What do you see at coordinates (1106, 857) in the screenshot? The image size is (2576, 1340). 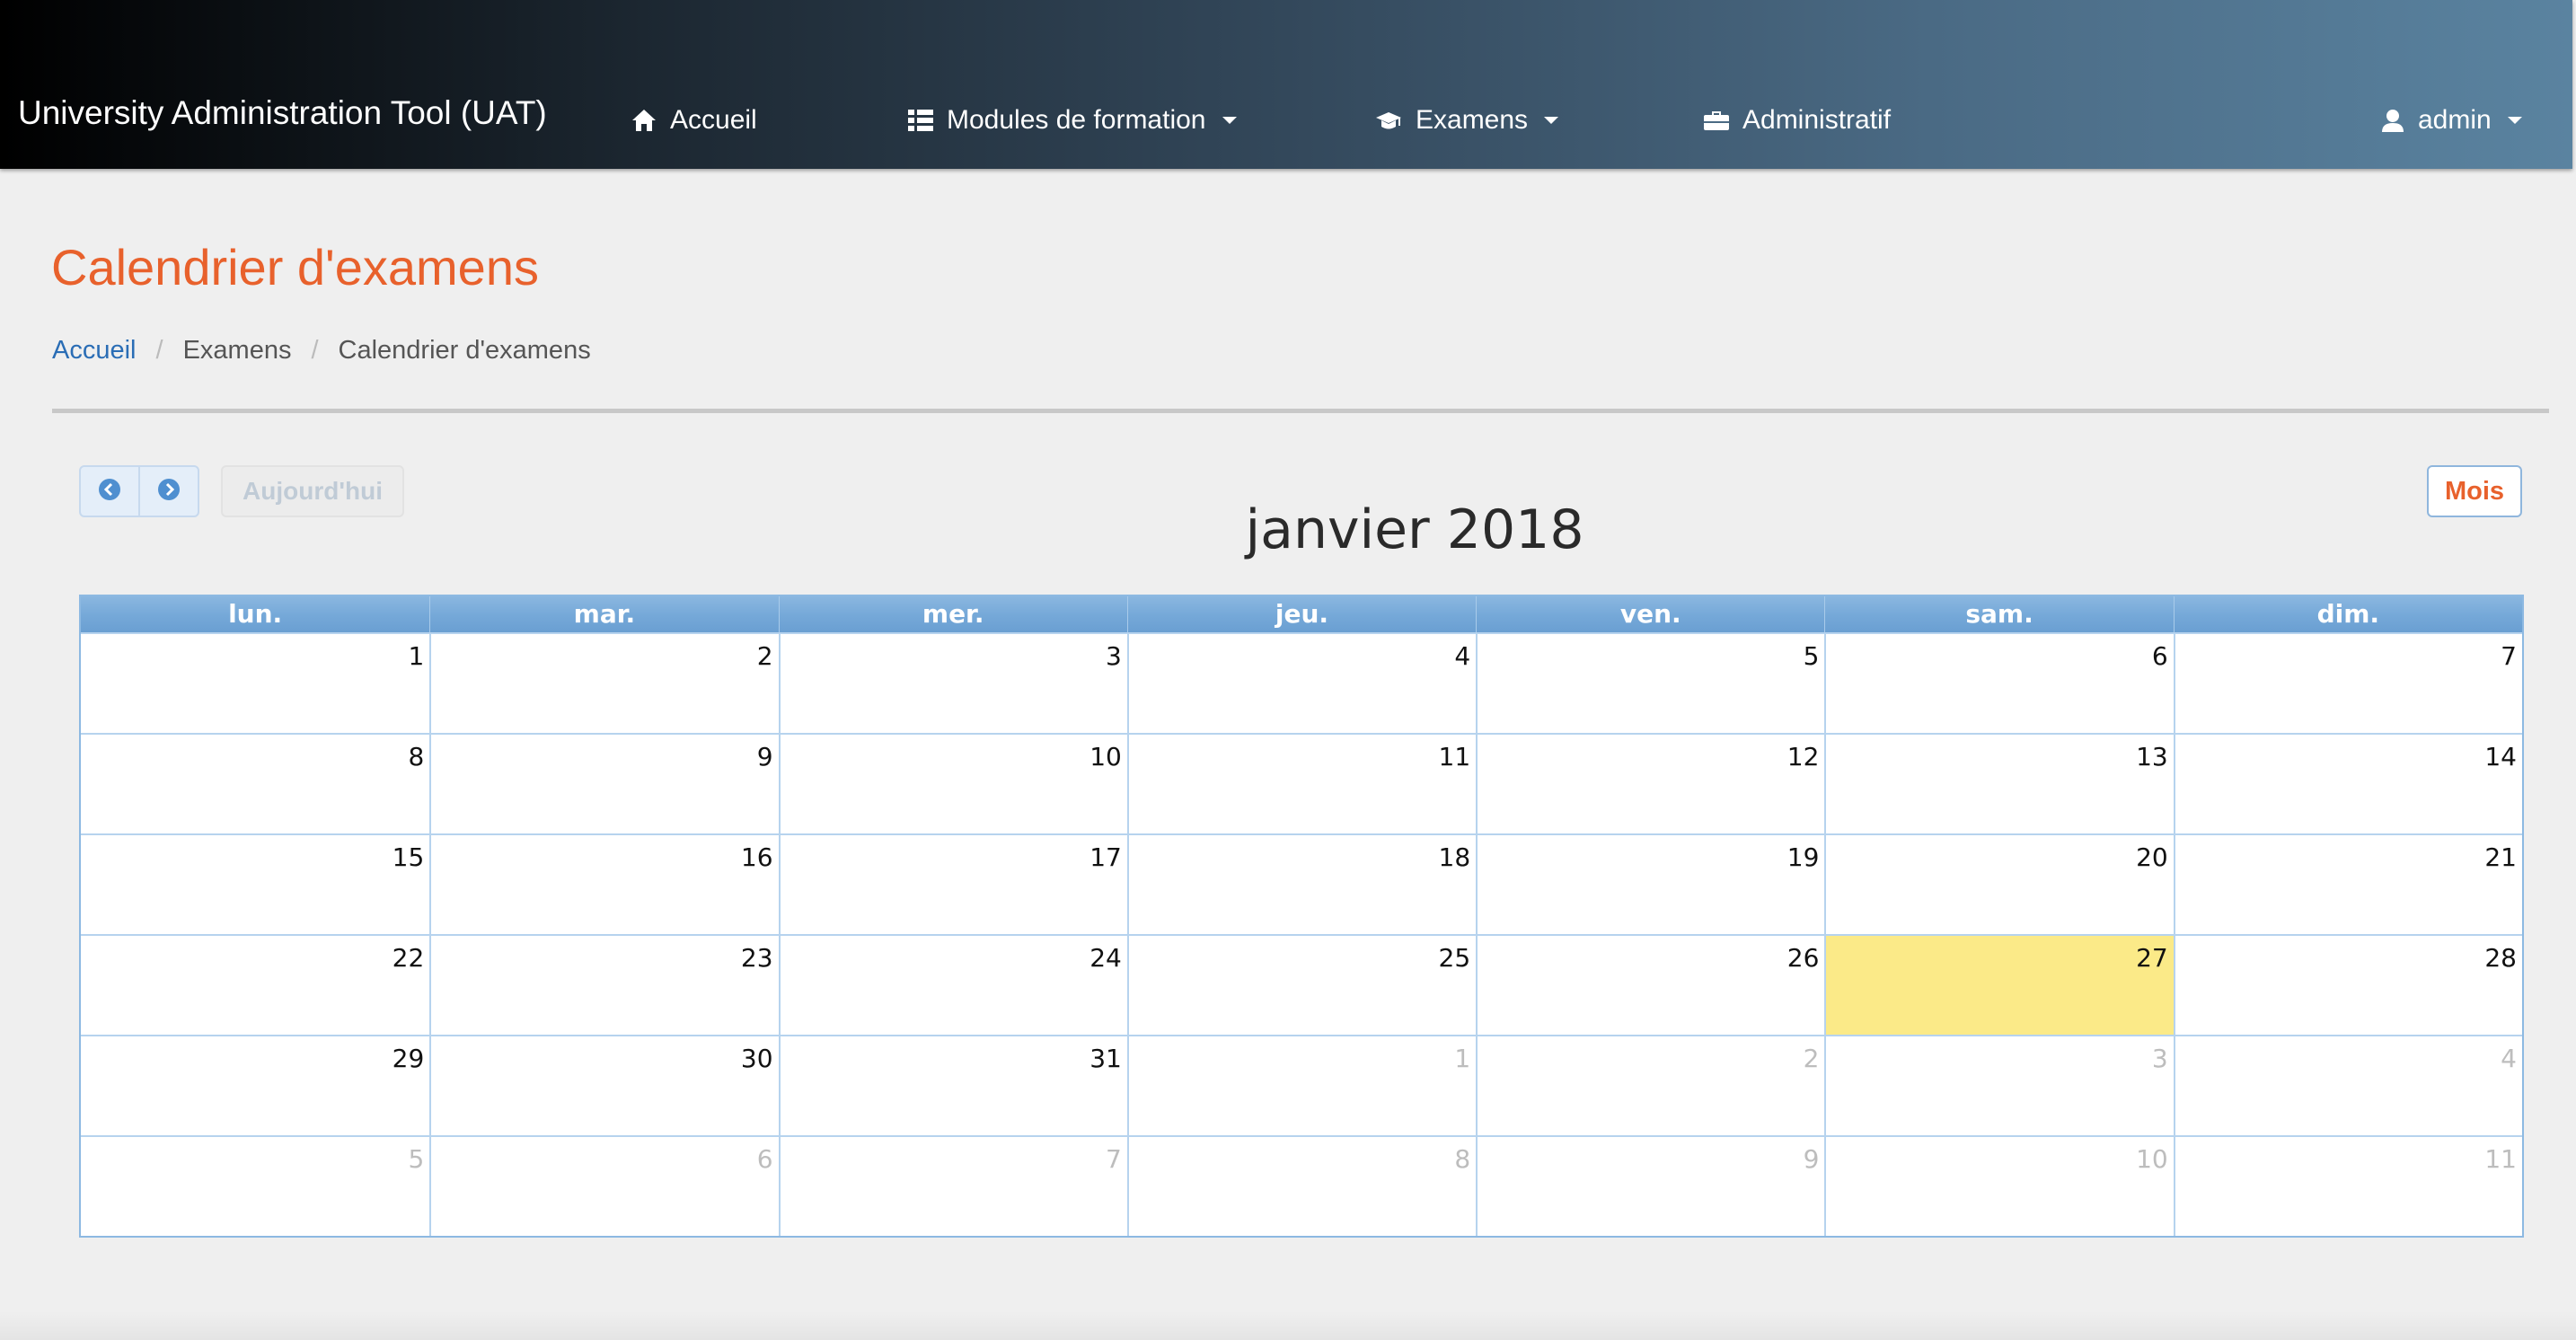 I see `day-number: 17` at bounding box center [1106, 857].